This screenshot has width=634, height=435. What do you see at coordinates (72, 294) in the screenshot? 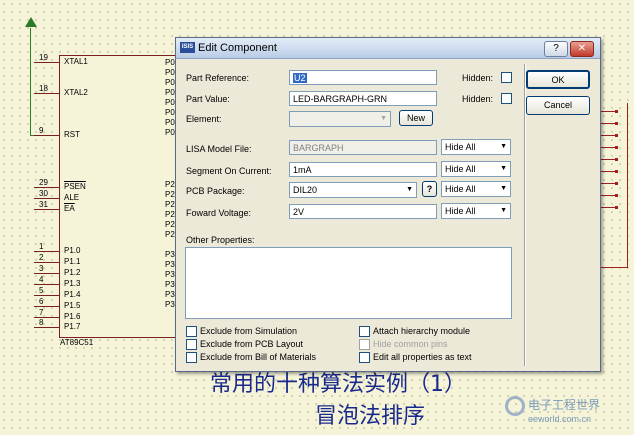
I see `pin-label: P1.4` at bounding box center [72, 294].